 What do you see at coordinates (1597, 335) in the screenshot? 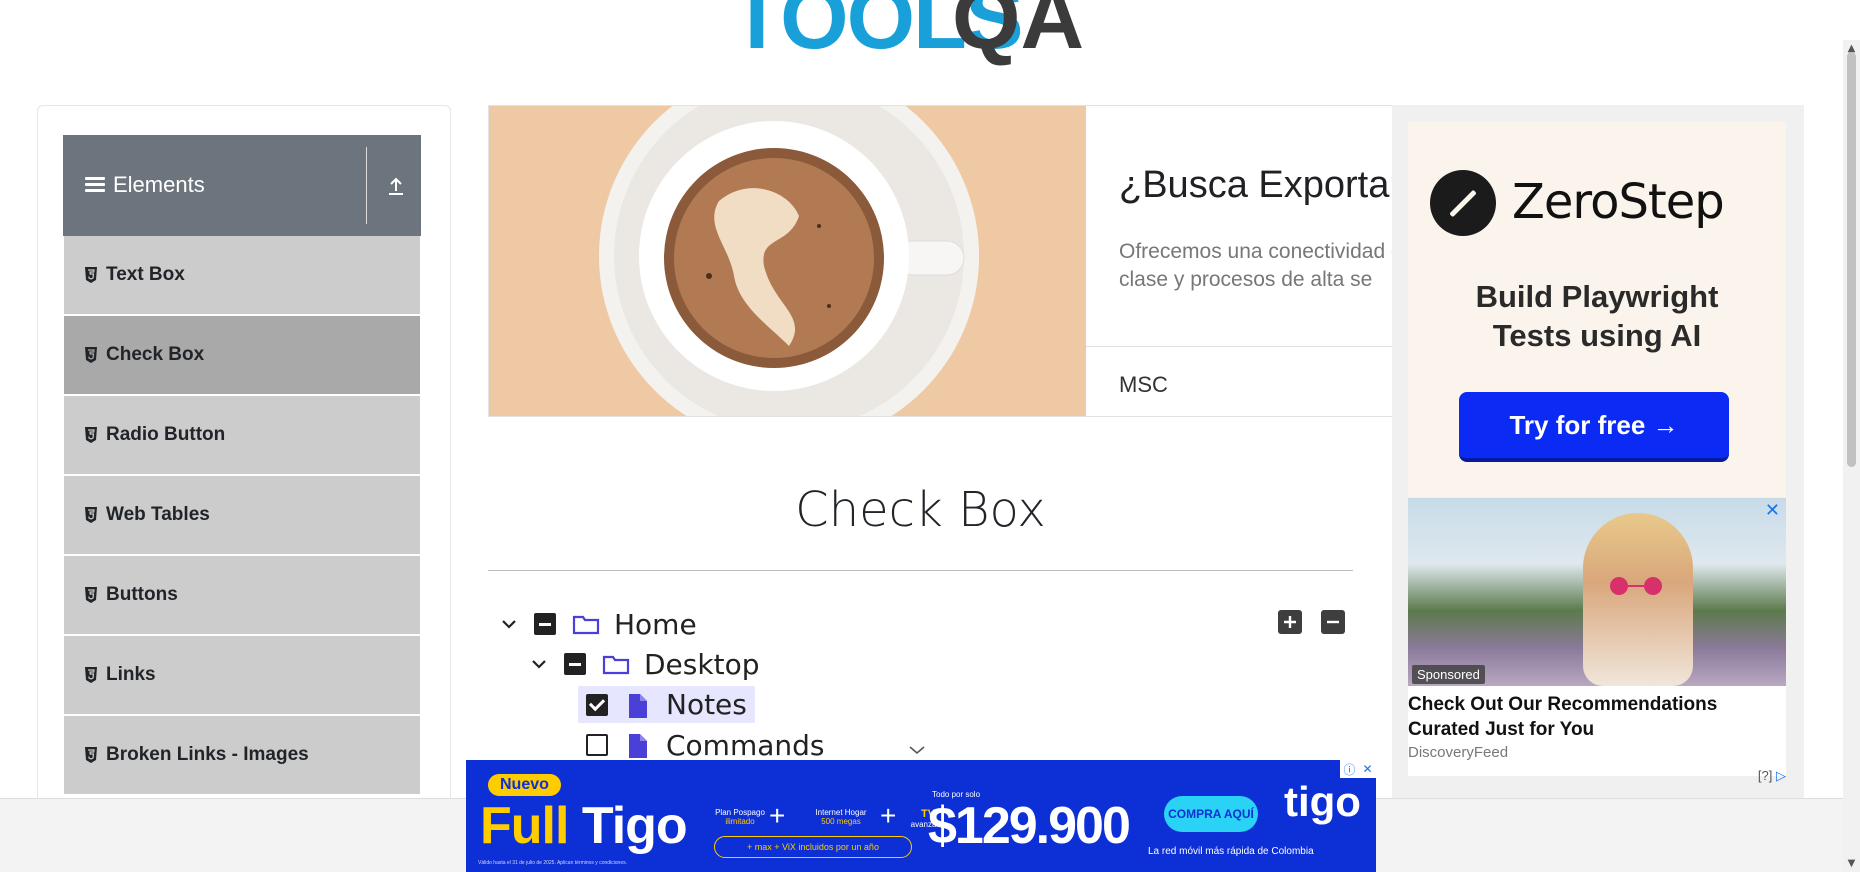
I see `tagline-line: Tests using AI` at bounding box center [1597, 335].